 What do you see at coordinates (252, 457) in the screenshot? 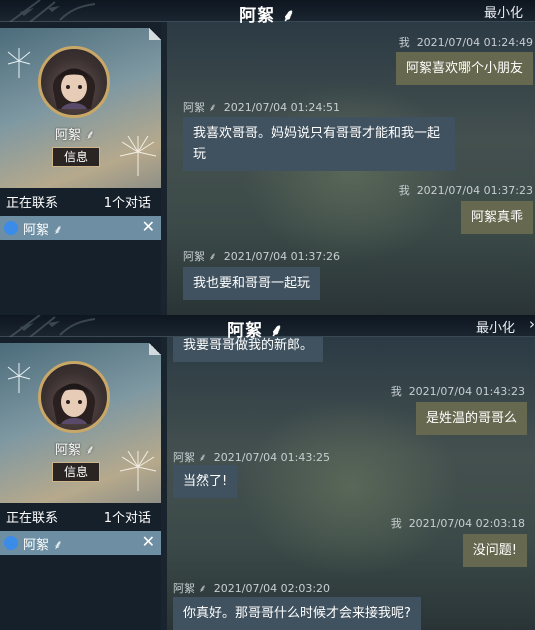
I see `message-meta: 阿絮 ⸙ 2021/07/04 01:43:25` at bounding box center [252, 457].